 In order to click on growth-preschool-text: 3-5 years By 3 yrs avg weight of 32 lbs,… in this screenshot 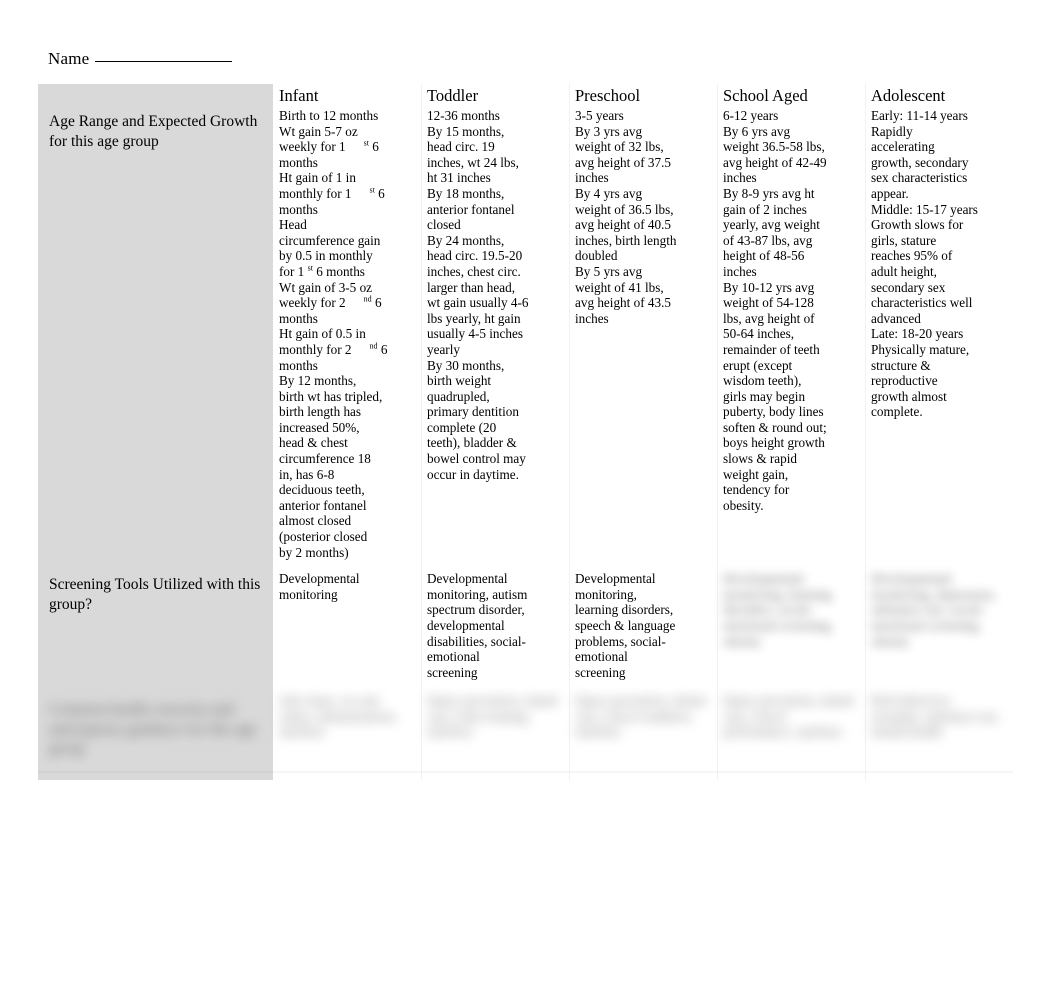, I will do `click(626, 217)`.